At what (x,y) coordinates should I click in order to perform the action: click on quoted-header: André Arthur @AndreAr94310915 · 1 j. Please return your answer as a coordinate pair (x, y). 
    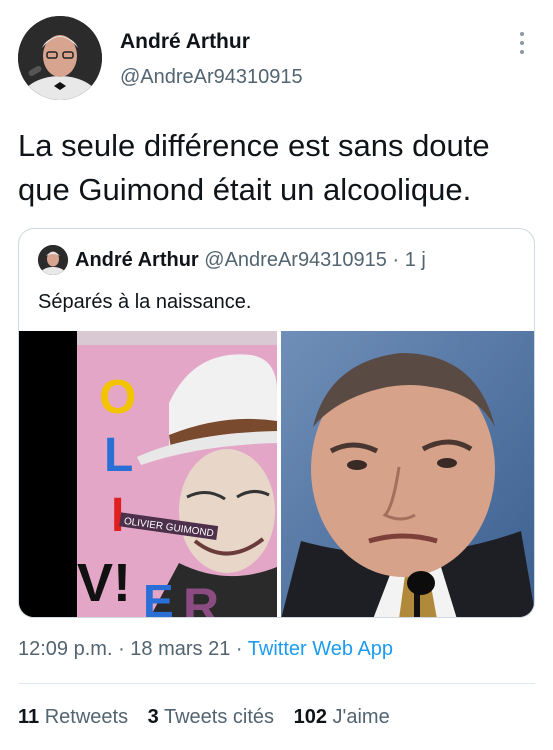
    Looking at the image, I should click on (250, 260).